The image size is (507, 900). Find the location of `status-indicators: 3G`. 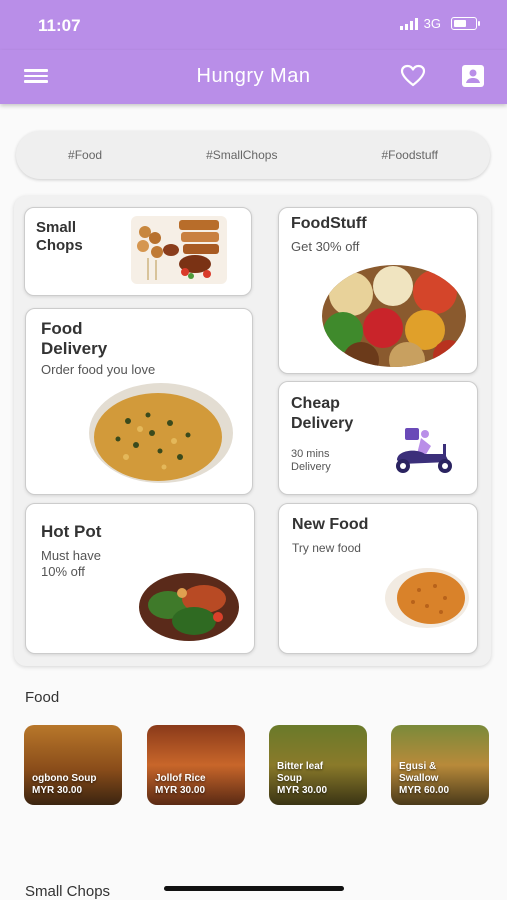

status-indicators: 3G is located at coordinates (439, 23).